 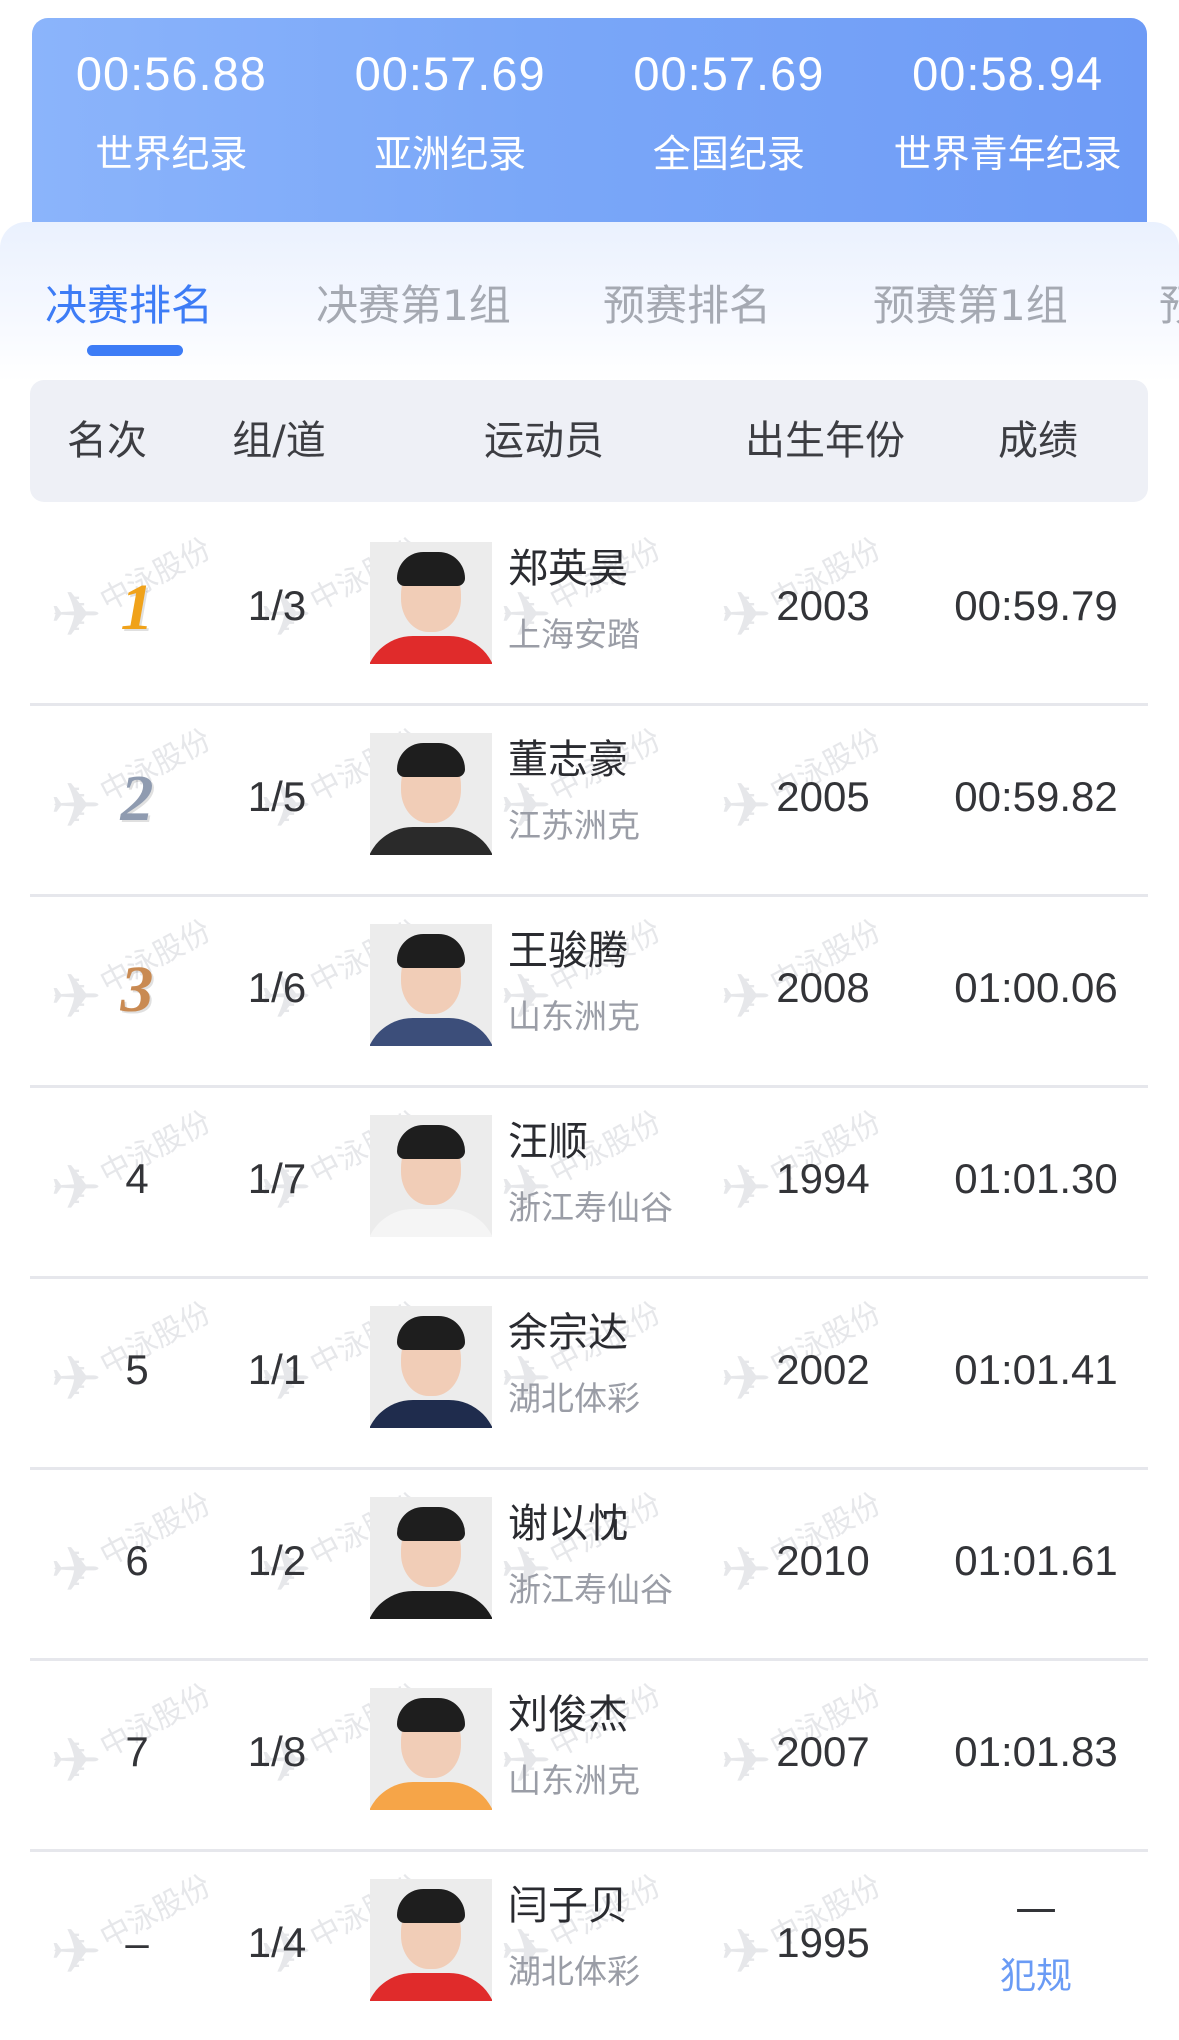 I want to click on result-value: —, so click(x=1036, y=1907).